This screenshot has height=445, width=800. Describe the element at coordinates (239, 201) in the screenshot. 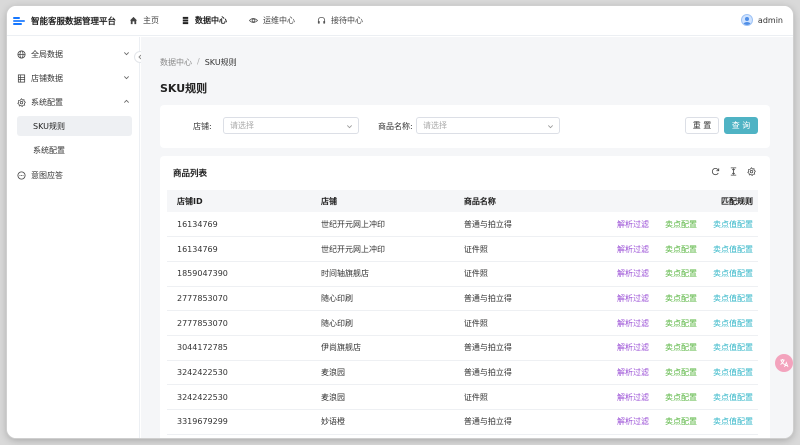

I see `column-header-shop-id: 店铺ID` at that location.